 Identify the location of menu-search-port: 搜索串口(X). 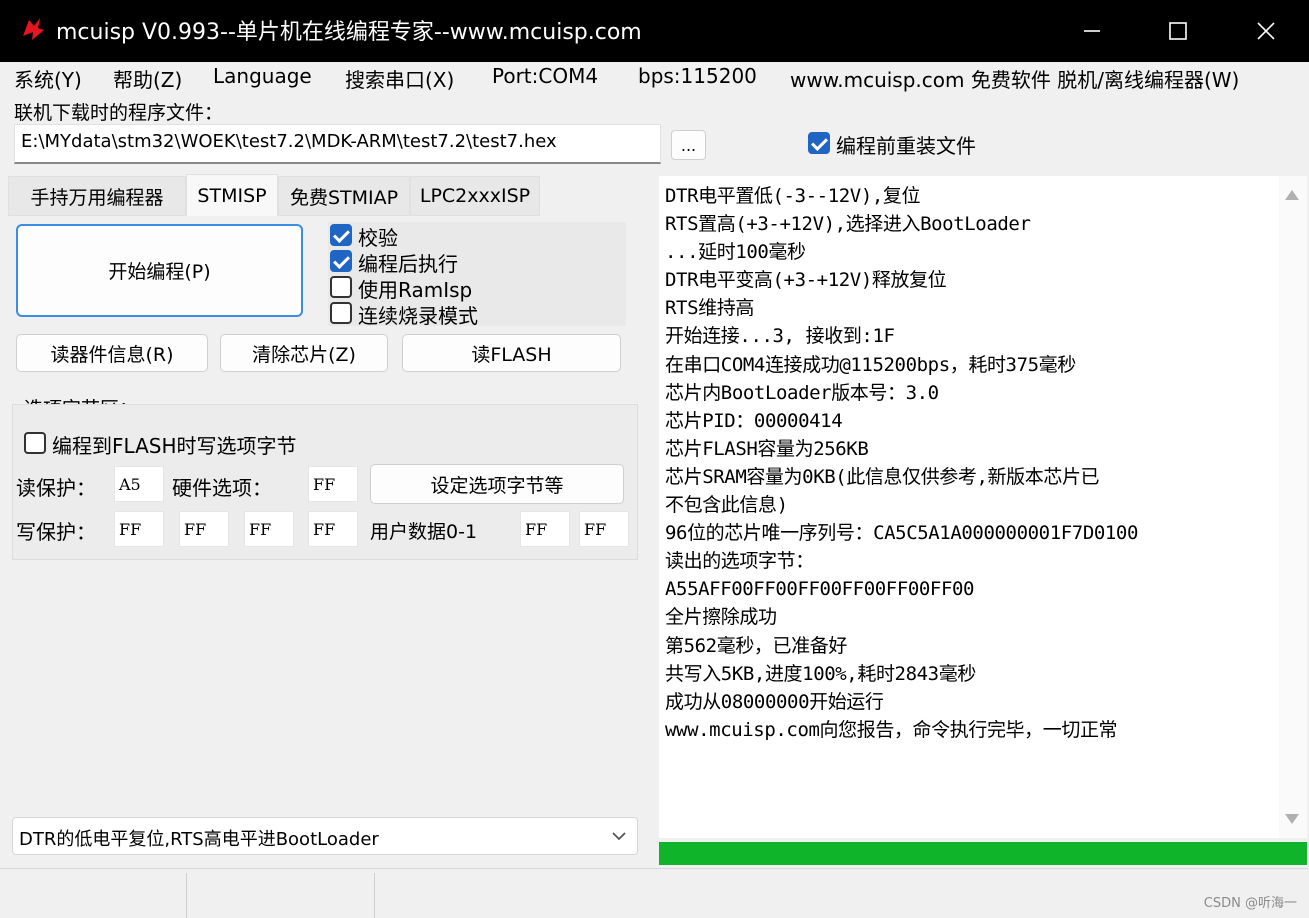
(399, 78).